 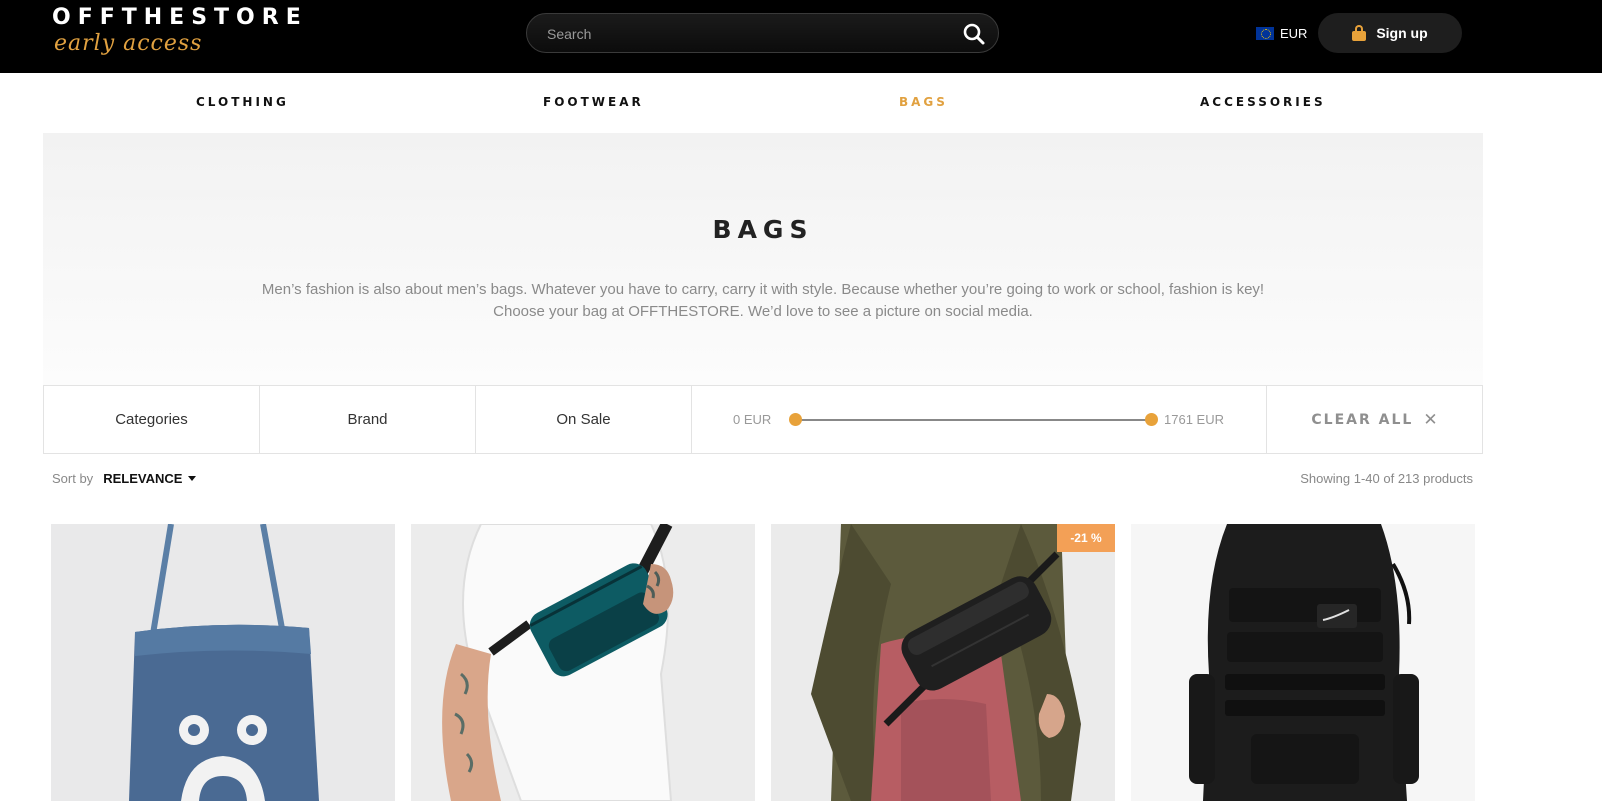 What do you see at coordinates (192, 478) in the screenshot?
I see `caret-down-icon` at bounding box center [192, 478].